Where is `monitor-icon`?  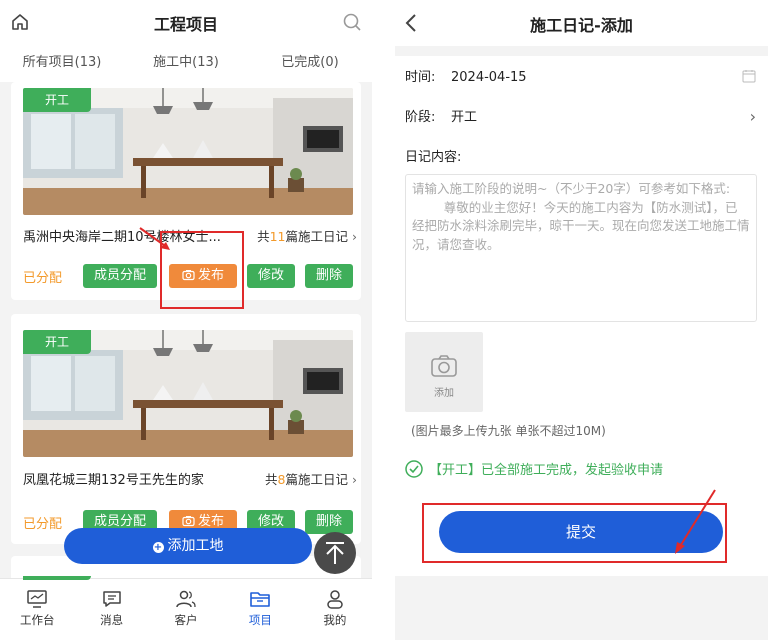 monitor-icon is located at coordinates (37, 599).